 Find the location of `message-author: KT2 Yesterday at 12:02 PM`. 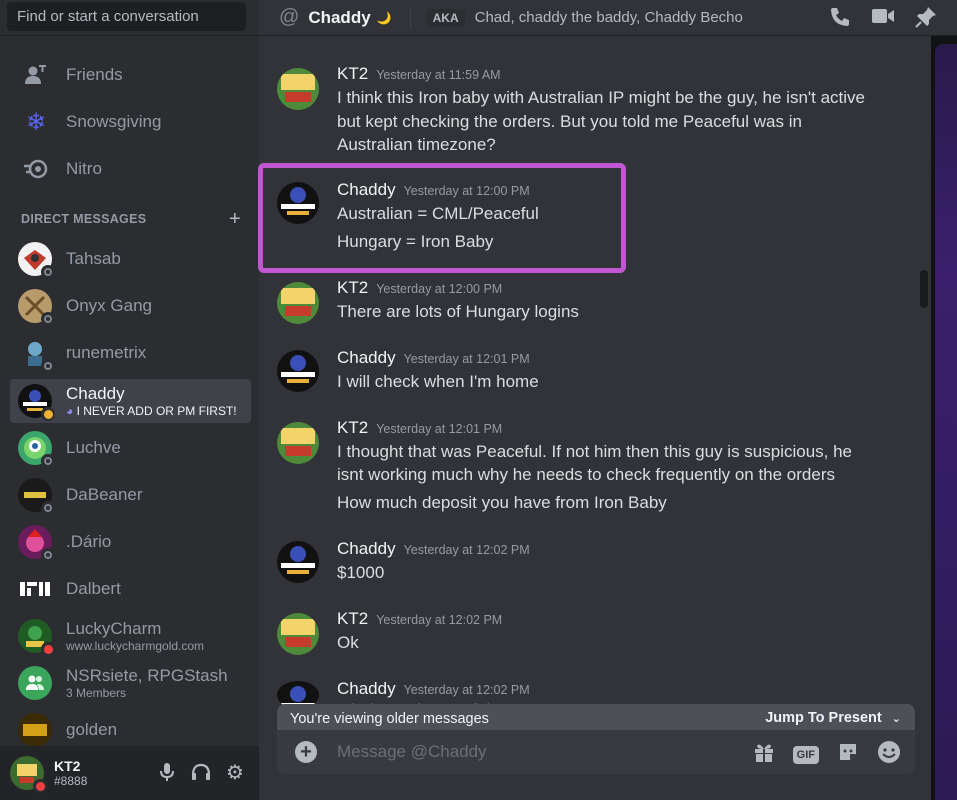

message-author: KT2 Yesterday at 12:02 PM is located at coordinates (419, 619).